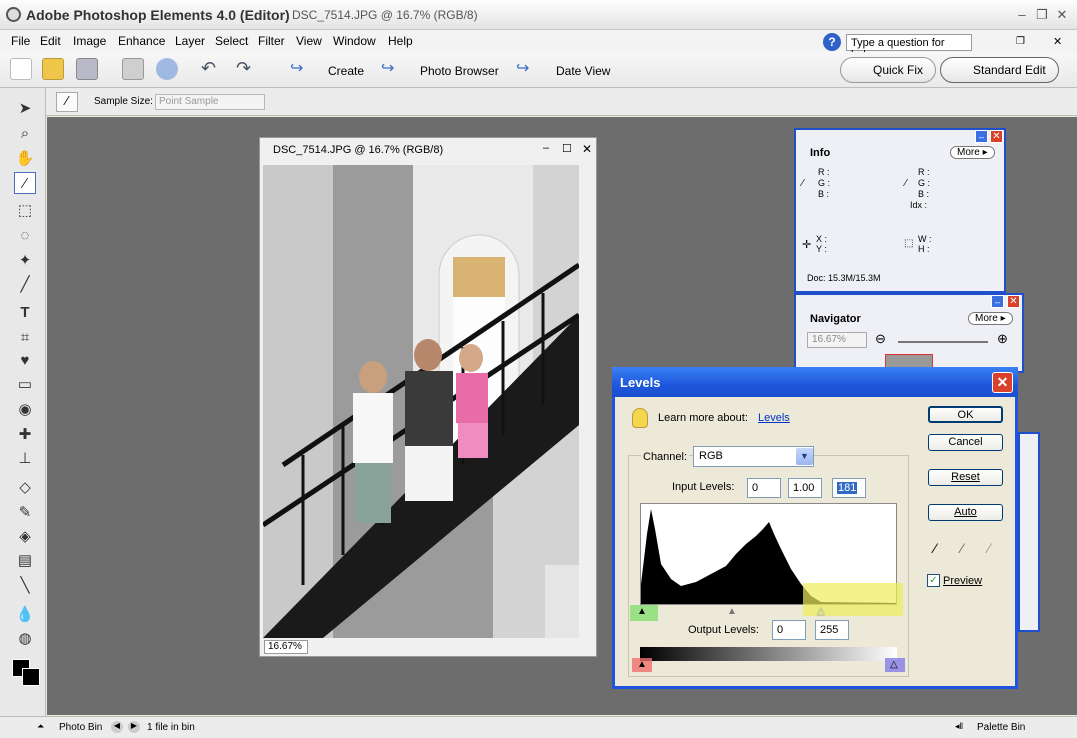  Describe the element at coordinates (583, 71) in the screenshot. I see `date-view-button: Date View` at that location.